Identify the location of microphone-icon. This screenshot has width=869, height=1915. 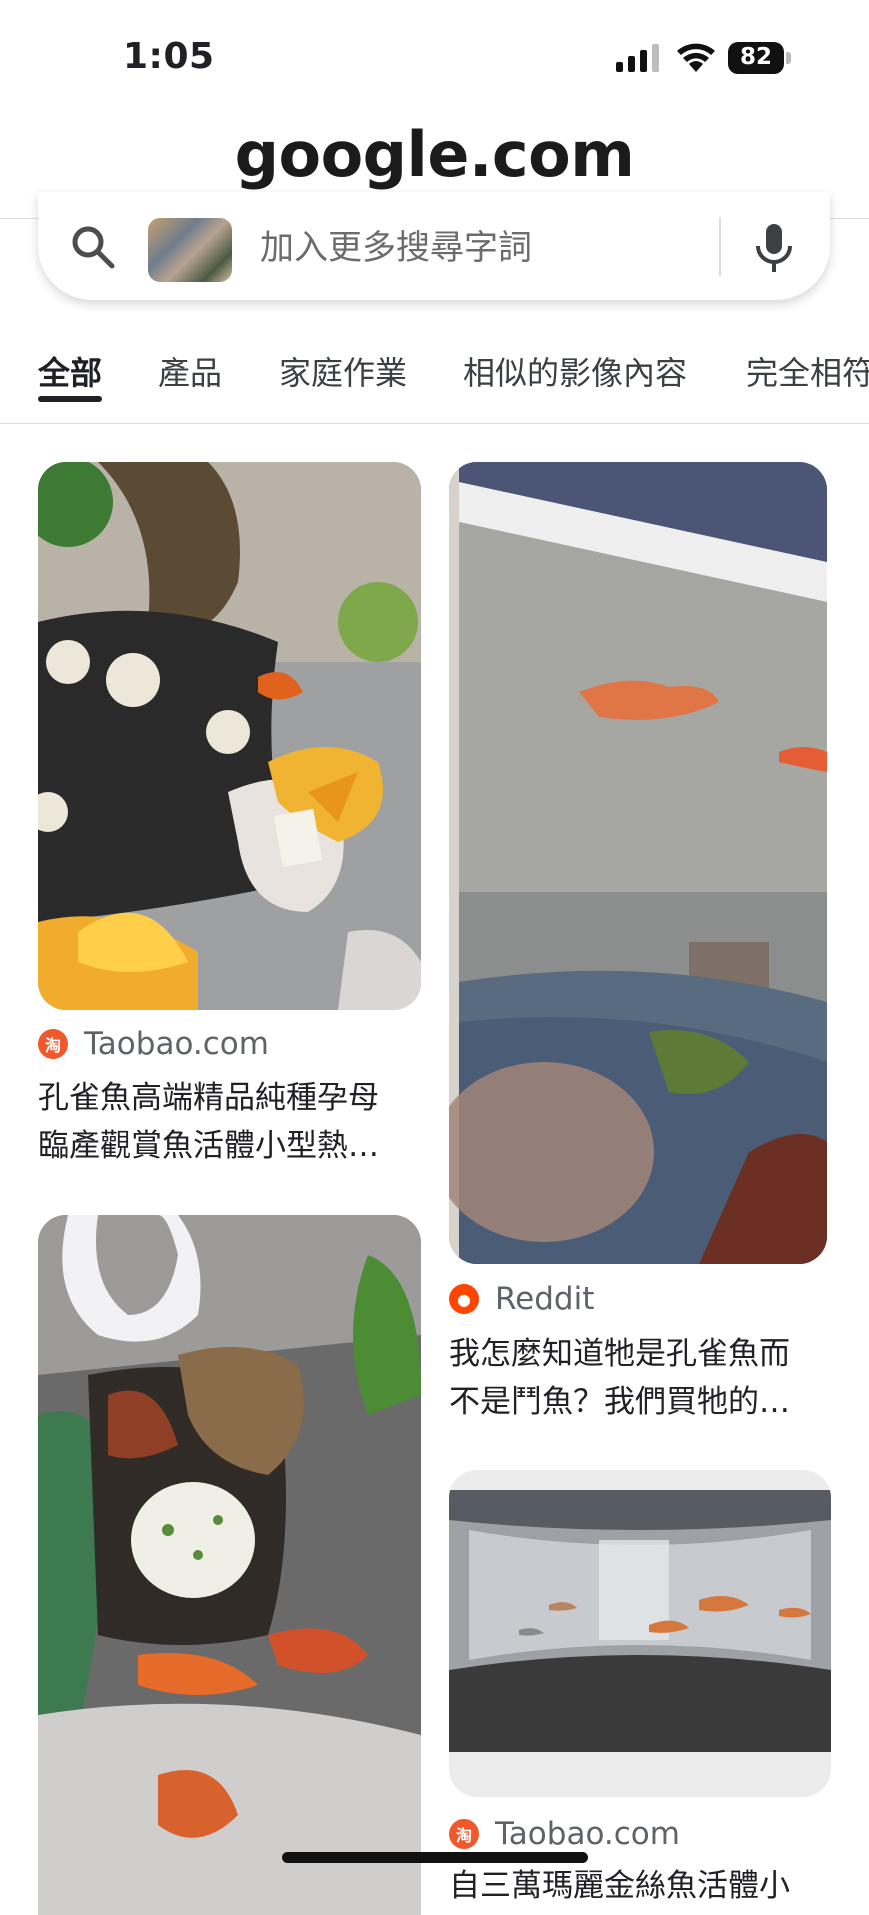
(774, 248).